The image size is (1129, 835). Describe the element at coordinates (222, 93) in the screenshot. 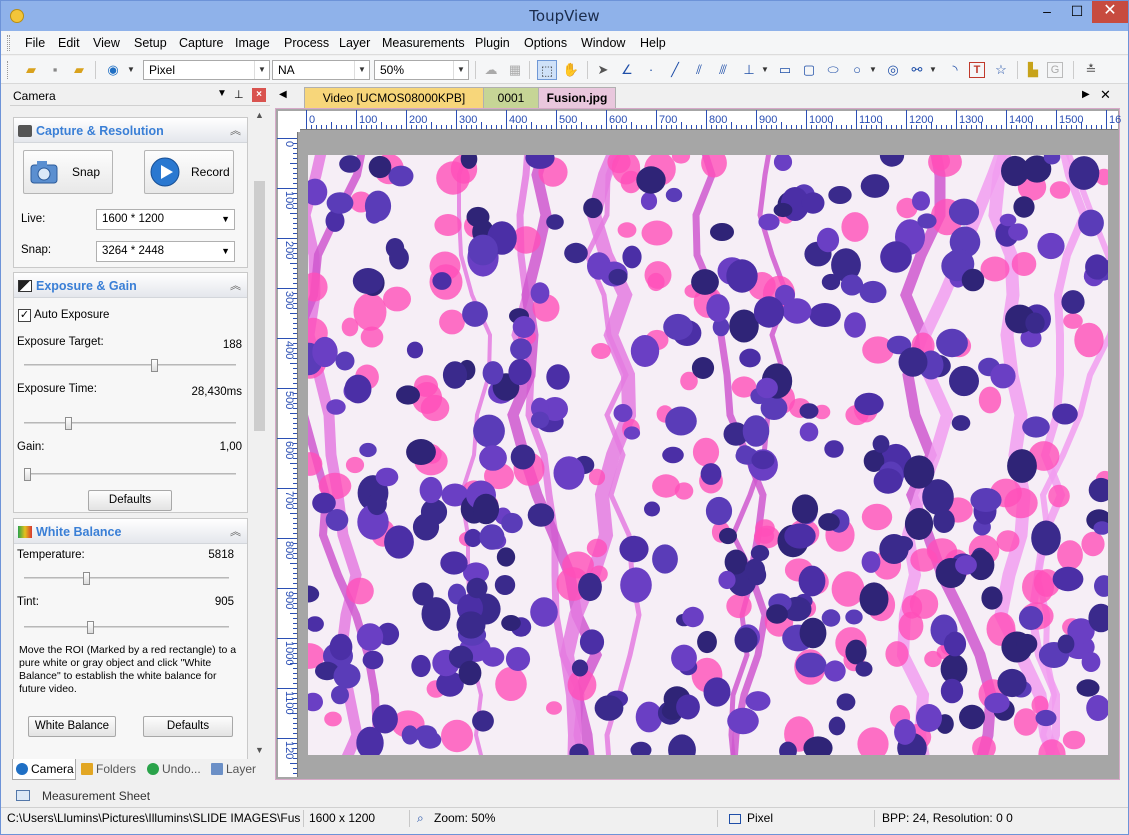

I see `panel-dropdown-icon: ▼` at that location.